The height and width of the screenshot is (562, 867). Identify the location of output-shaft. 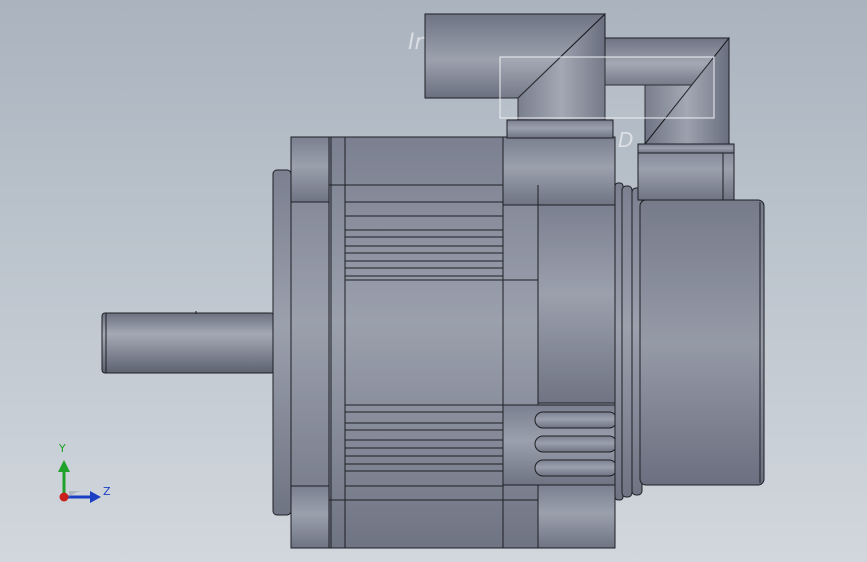
(188, 342).